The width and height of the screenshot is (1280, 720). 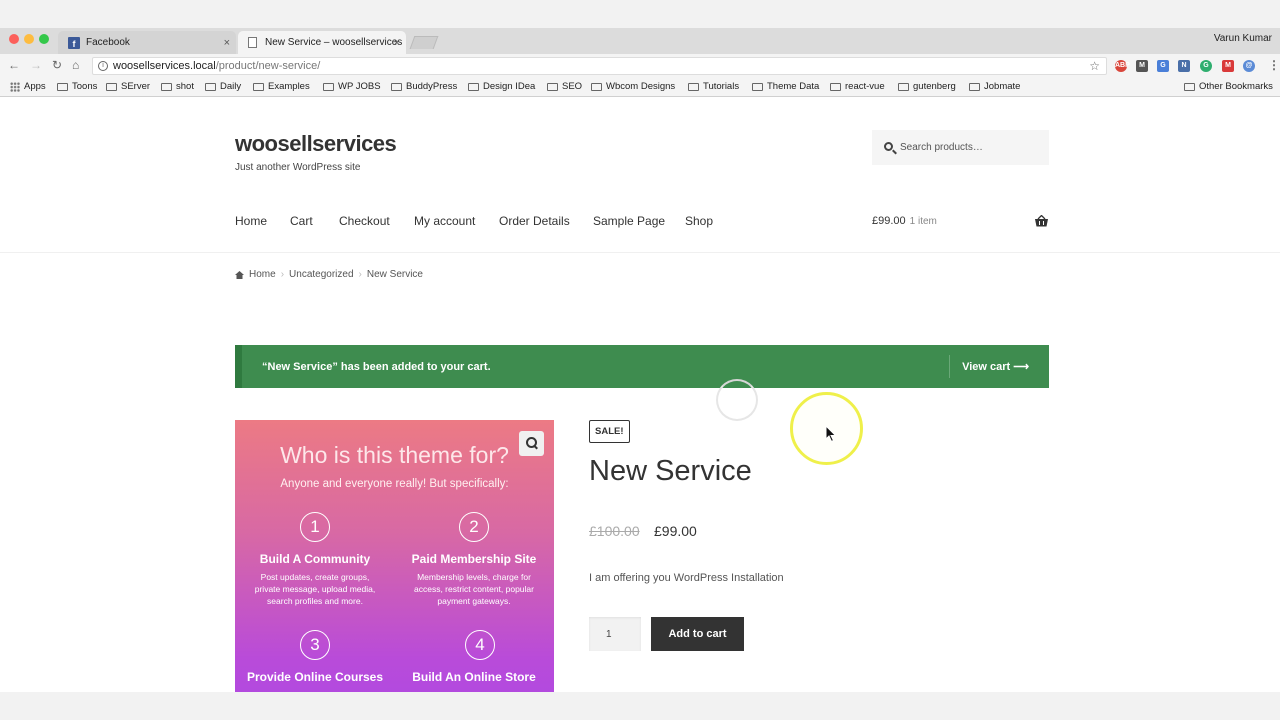 What do you see at coordinates (1041, 221) in the screenshot?
I see `basket-icon` at bounding box center [1041, 221].